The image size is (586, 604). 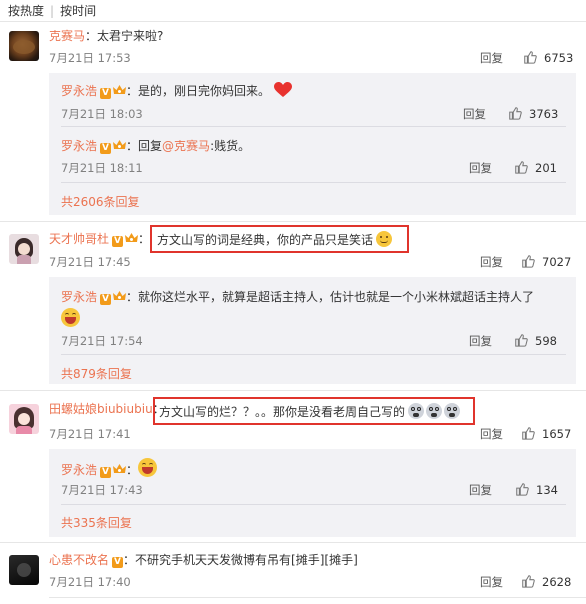 I want to click on like-button: 3763, so click(x=533, y=113).